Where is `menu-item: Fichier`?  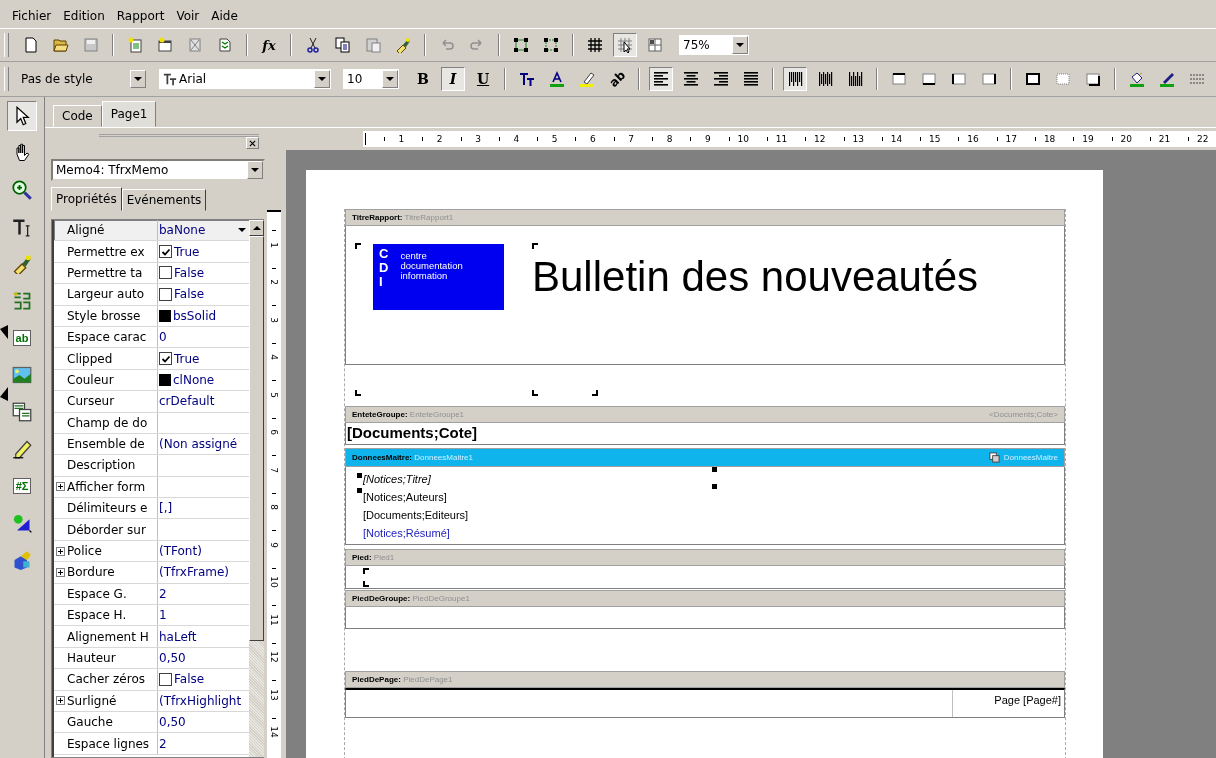
menu-item: Fichier is located at coordinates (32, 16).